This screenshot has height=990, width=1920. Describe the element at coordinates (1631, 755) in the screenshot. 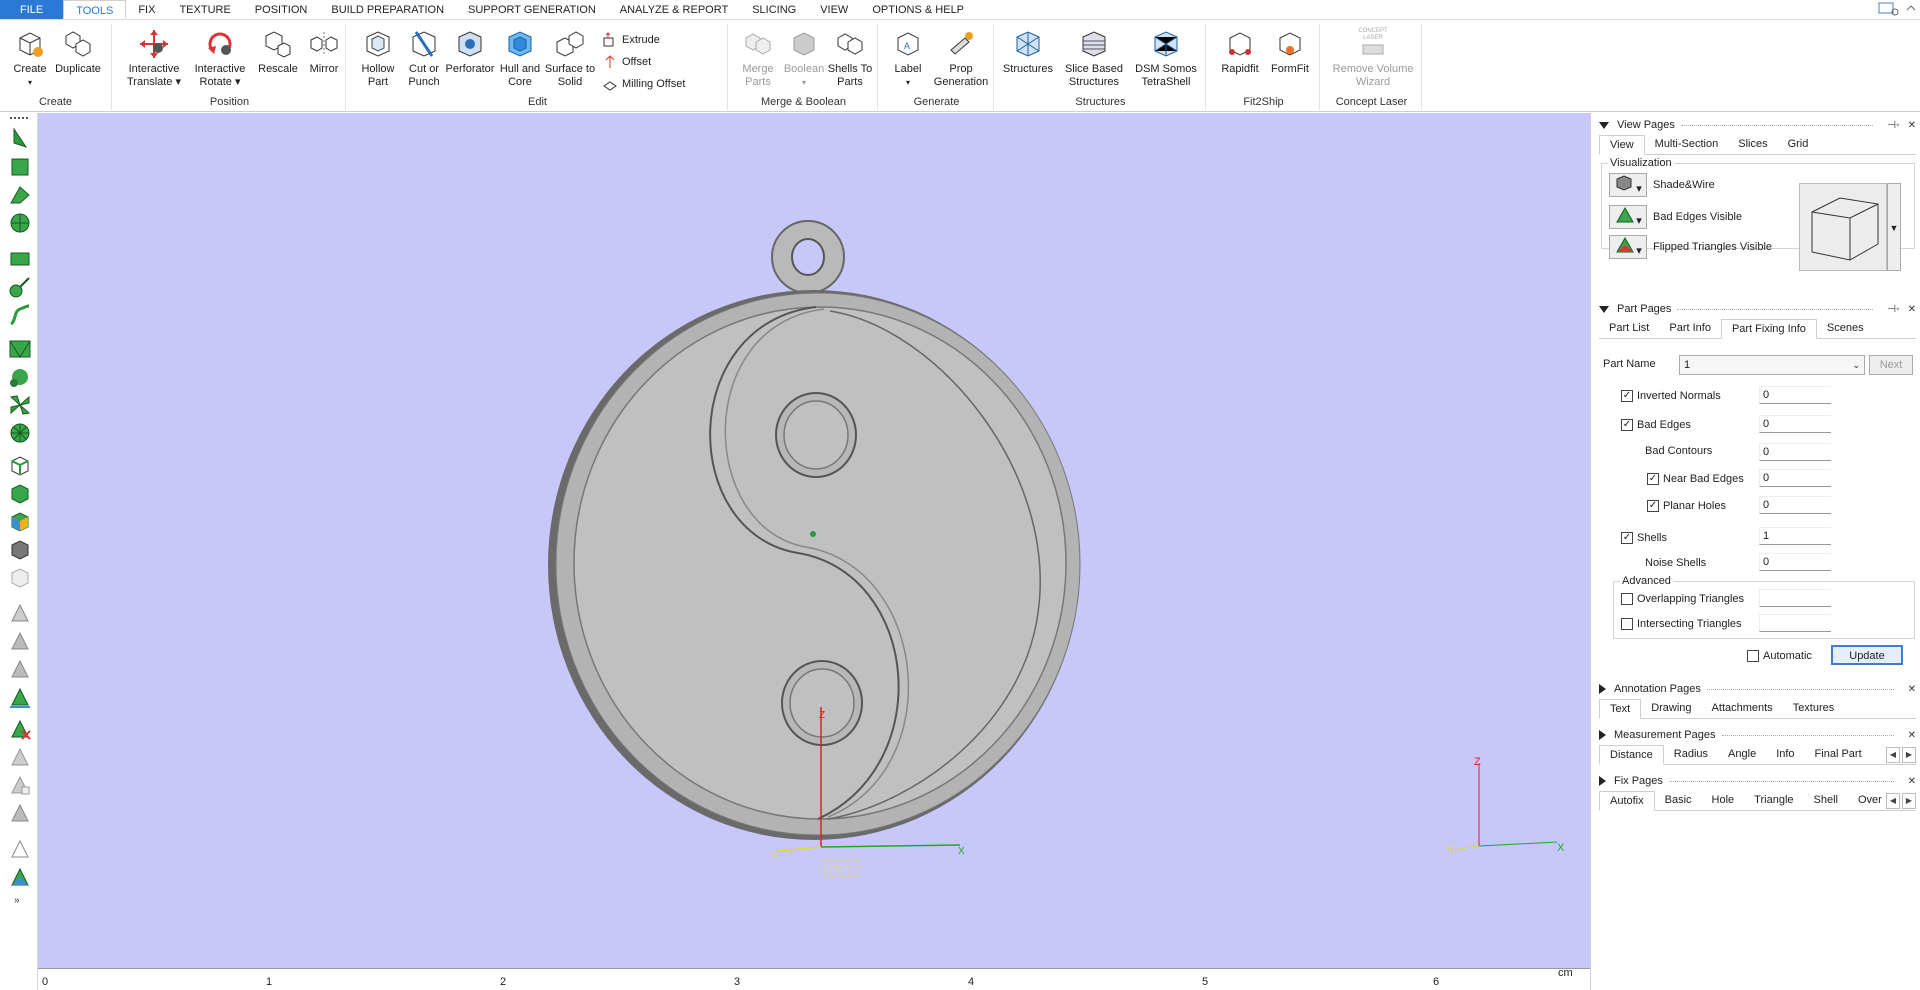

I see `tab-distance: Distance` at that location.